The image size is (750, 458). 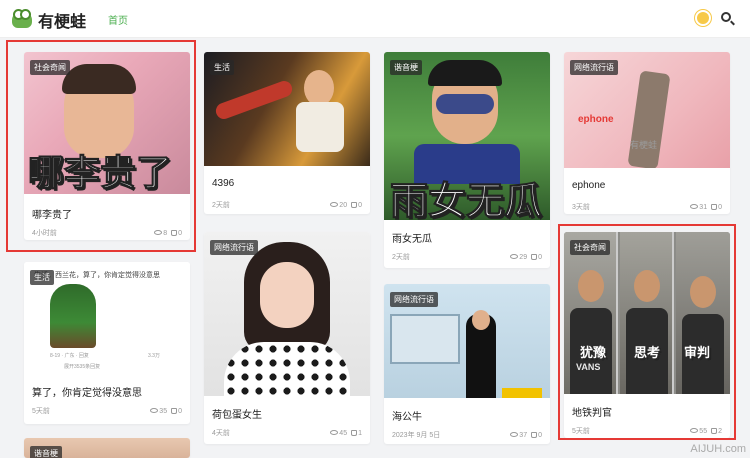 I want to click on post-title: 荷包蛋女生, so click(x=237, y=413).